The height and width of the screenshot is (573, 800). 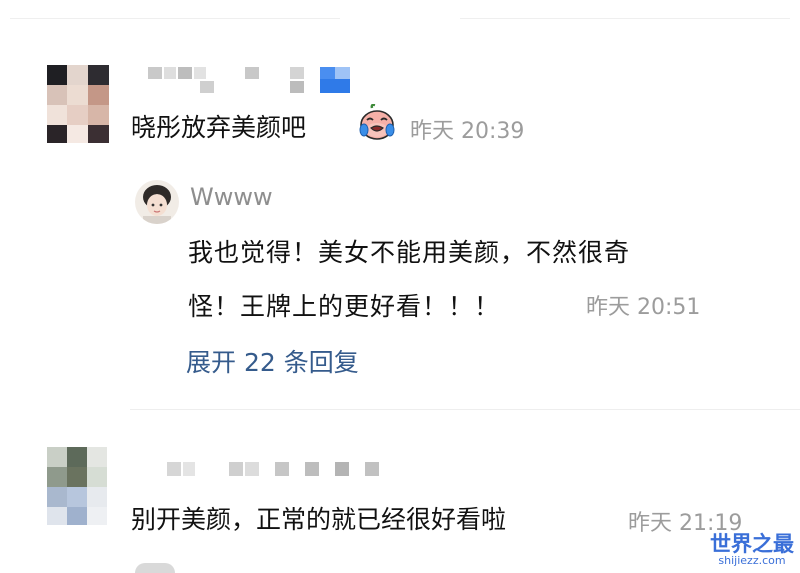 What do you see at coordinates (219, 127) in the screenshot?
I see `comment-text: 晓彤放弃美颜吧` at bounding box center [219, 127].